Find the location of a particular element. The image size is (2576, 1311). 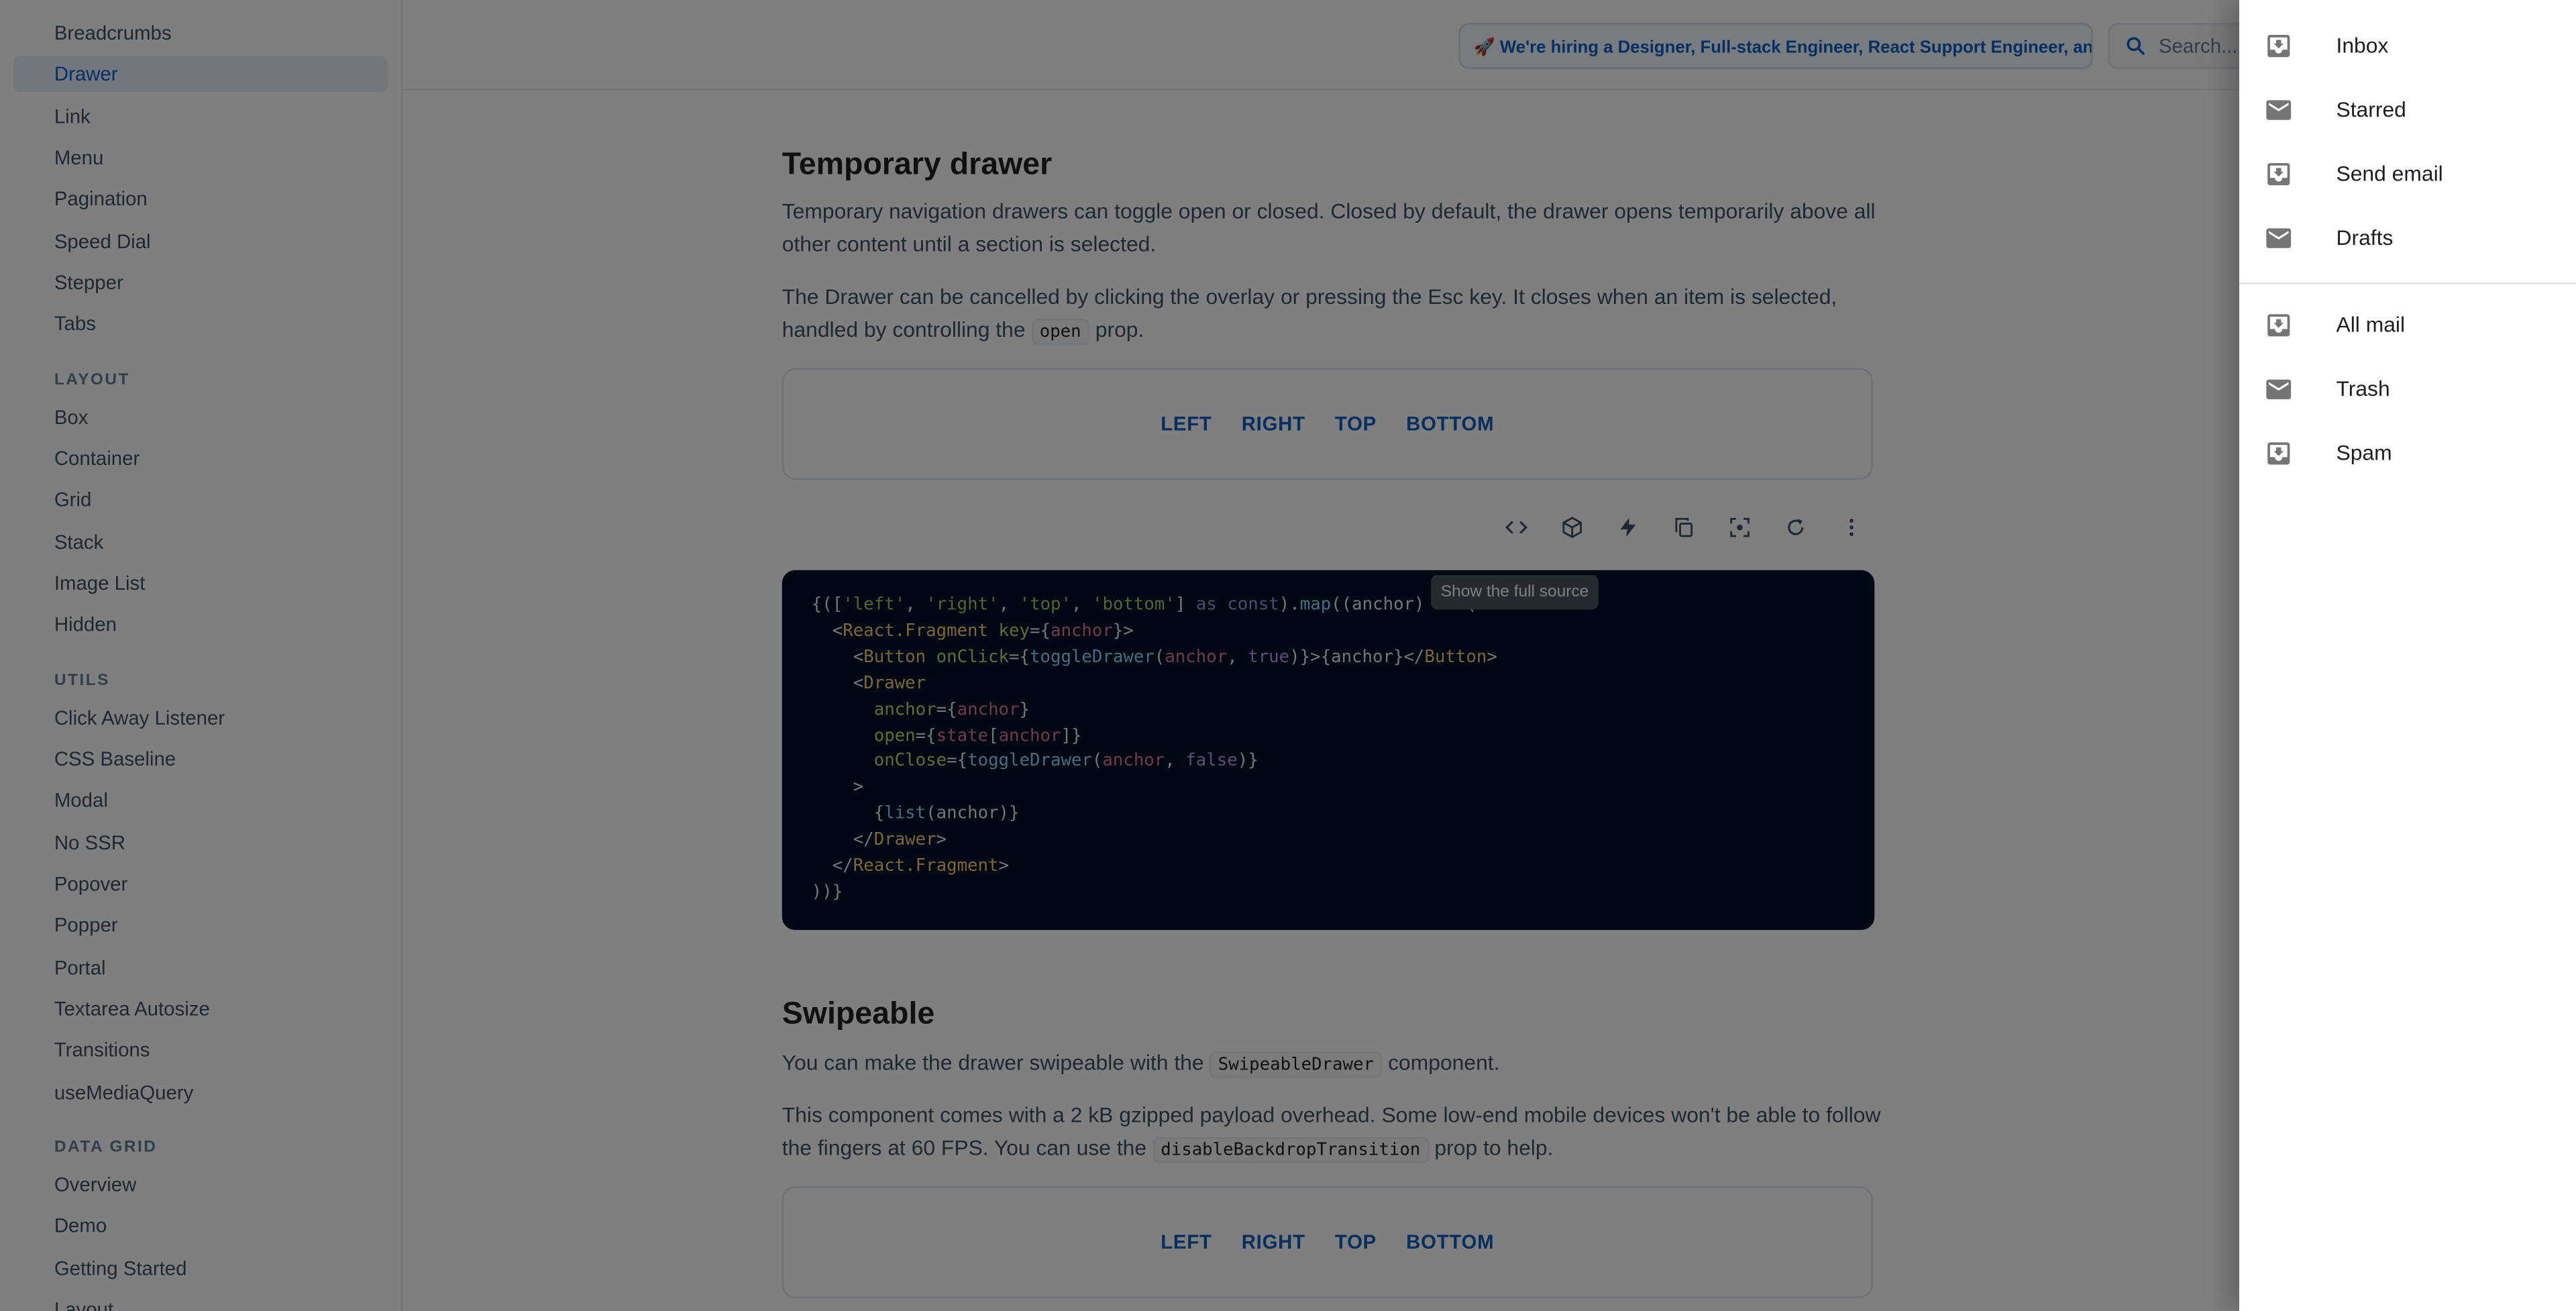

drawer-item-label: Inbox is located at coordinates (2362, 45).